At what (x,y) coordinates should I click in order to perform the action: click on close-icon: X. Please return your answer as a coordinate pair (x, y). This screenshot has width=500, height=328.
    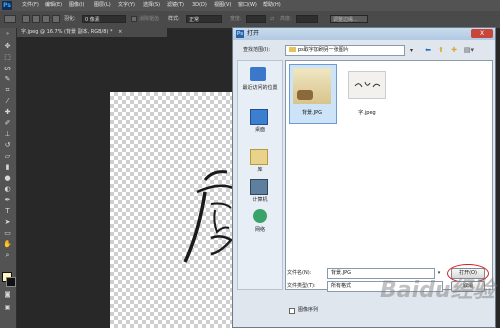
    Looking at the image, I should click on (482, 33).